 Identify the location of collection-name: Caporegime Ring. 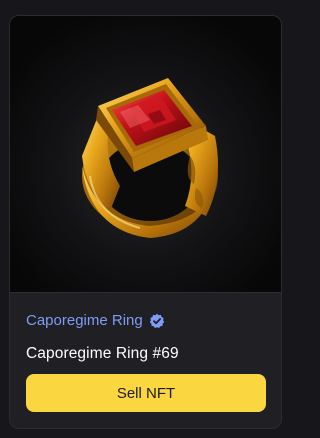
(84, 321).